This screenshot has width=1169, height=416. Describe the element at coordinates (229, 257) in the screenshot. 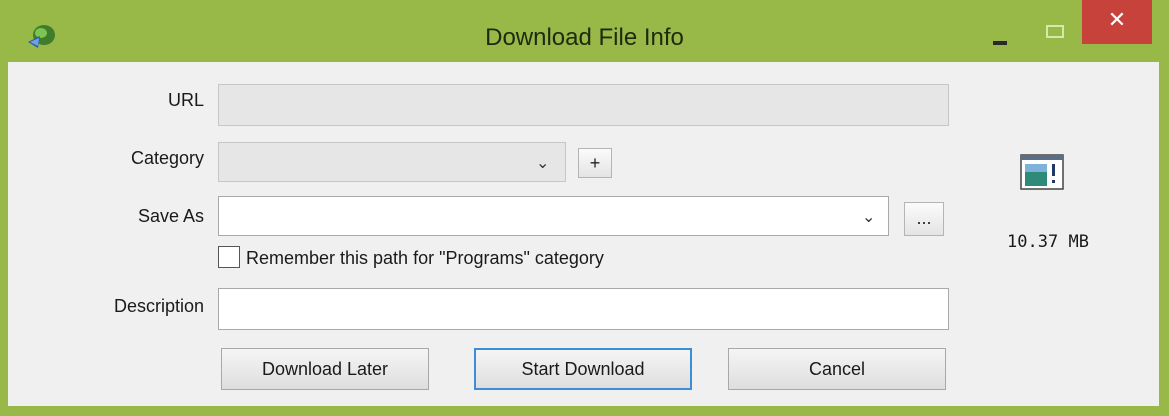

I see `remember-path-checkbox` at that location.